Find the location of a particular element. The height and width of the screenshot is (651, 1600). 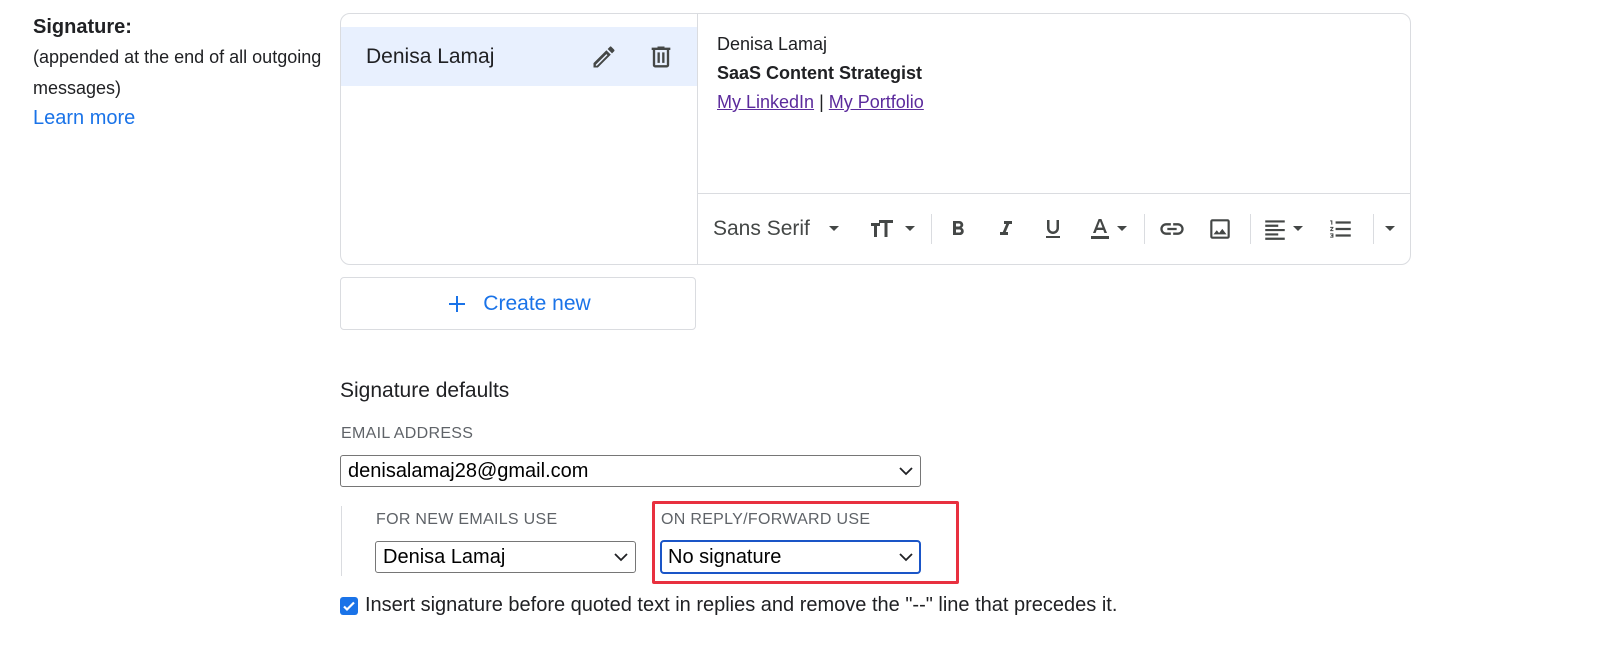

numbered-list-icon is located at coordinates (1340, 229).